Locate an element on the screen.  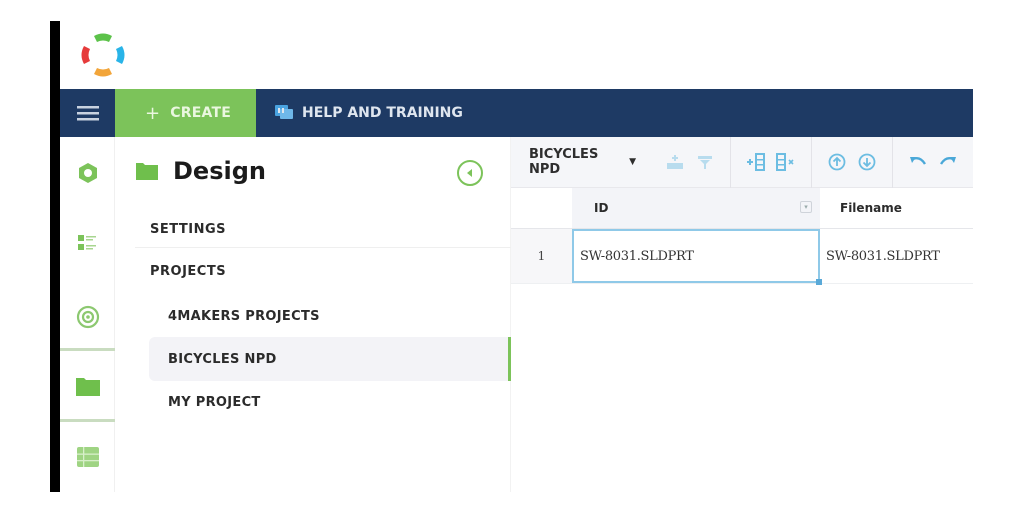
rail-item-folder is located at coordinates (87, 386).